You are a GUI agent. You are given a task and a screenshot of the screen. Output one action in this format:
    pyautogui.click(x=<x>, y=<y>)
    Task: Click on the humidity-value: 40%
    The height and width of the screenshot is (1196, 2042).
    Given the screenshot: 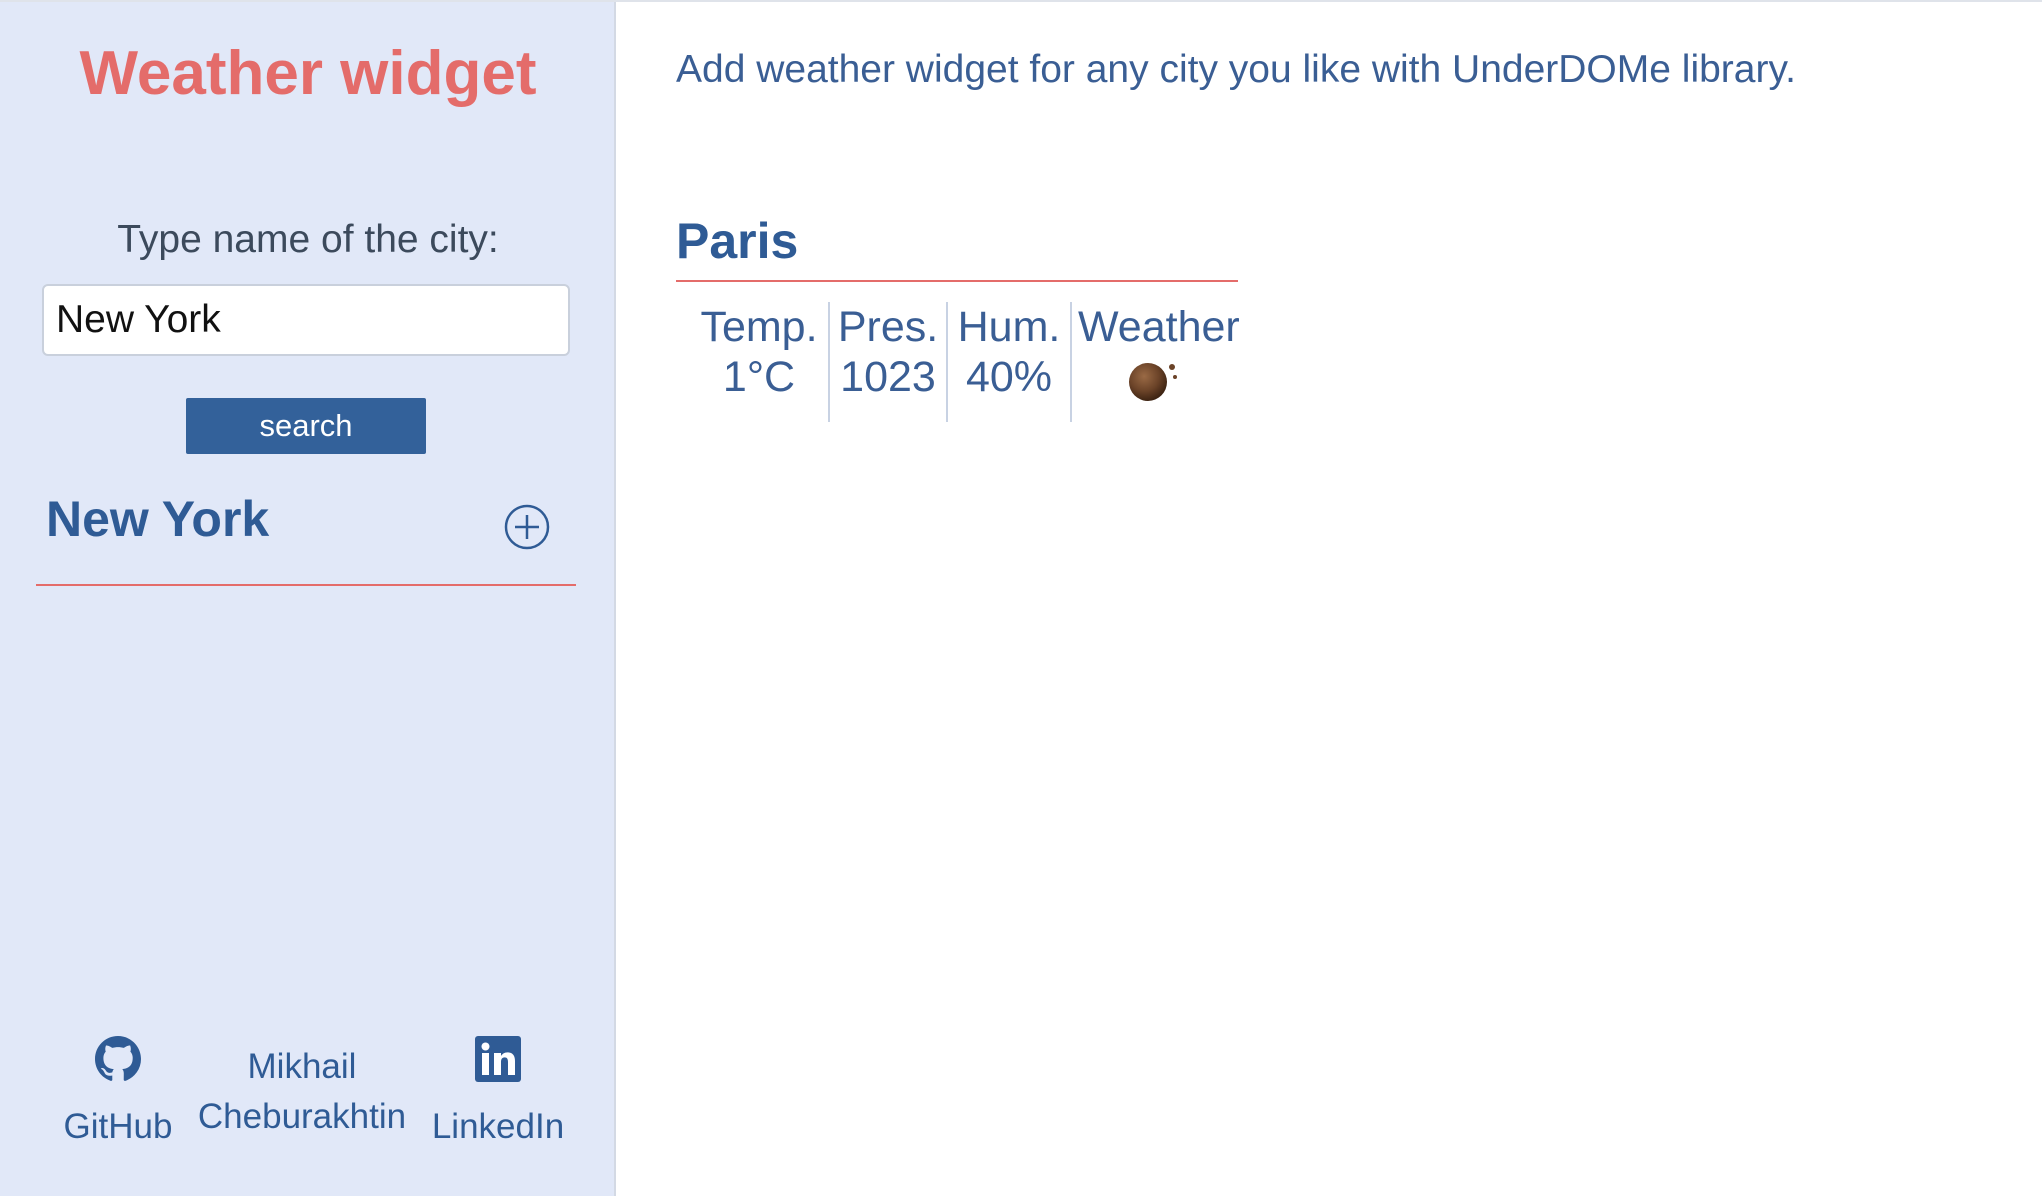 What is the action you would take?
    pyautogui.click(x=1009, y=377)
    